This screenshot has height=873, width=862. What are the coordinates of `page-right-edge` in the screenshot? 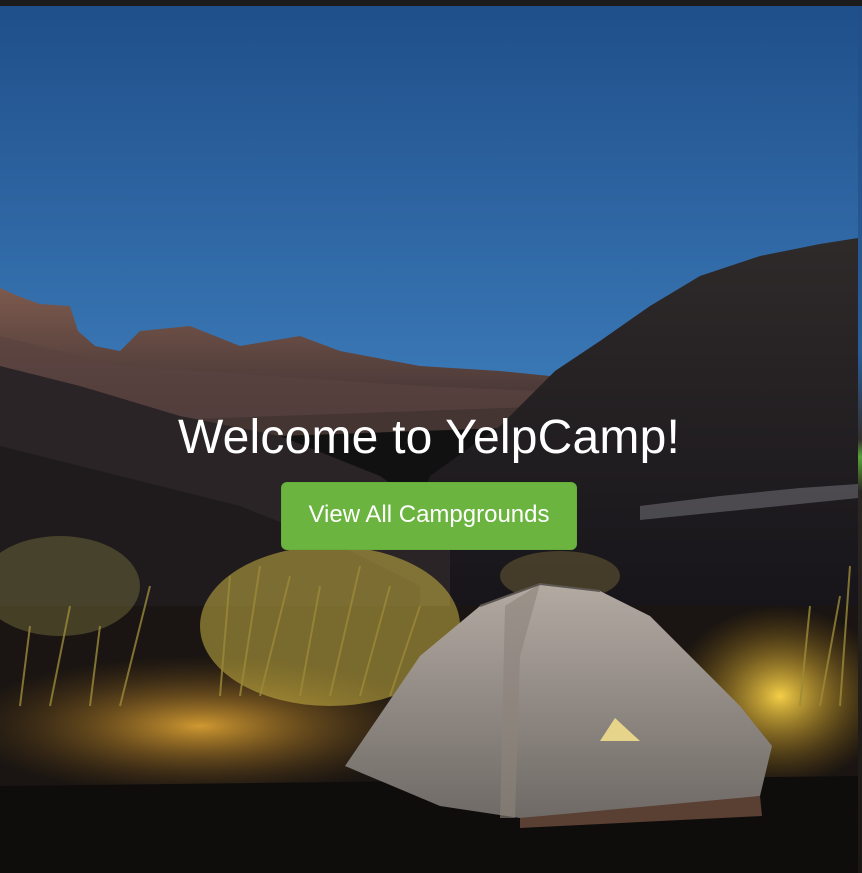 It's located at (860, 439).